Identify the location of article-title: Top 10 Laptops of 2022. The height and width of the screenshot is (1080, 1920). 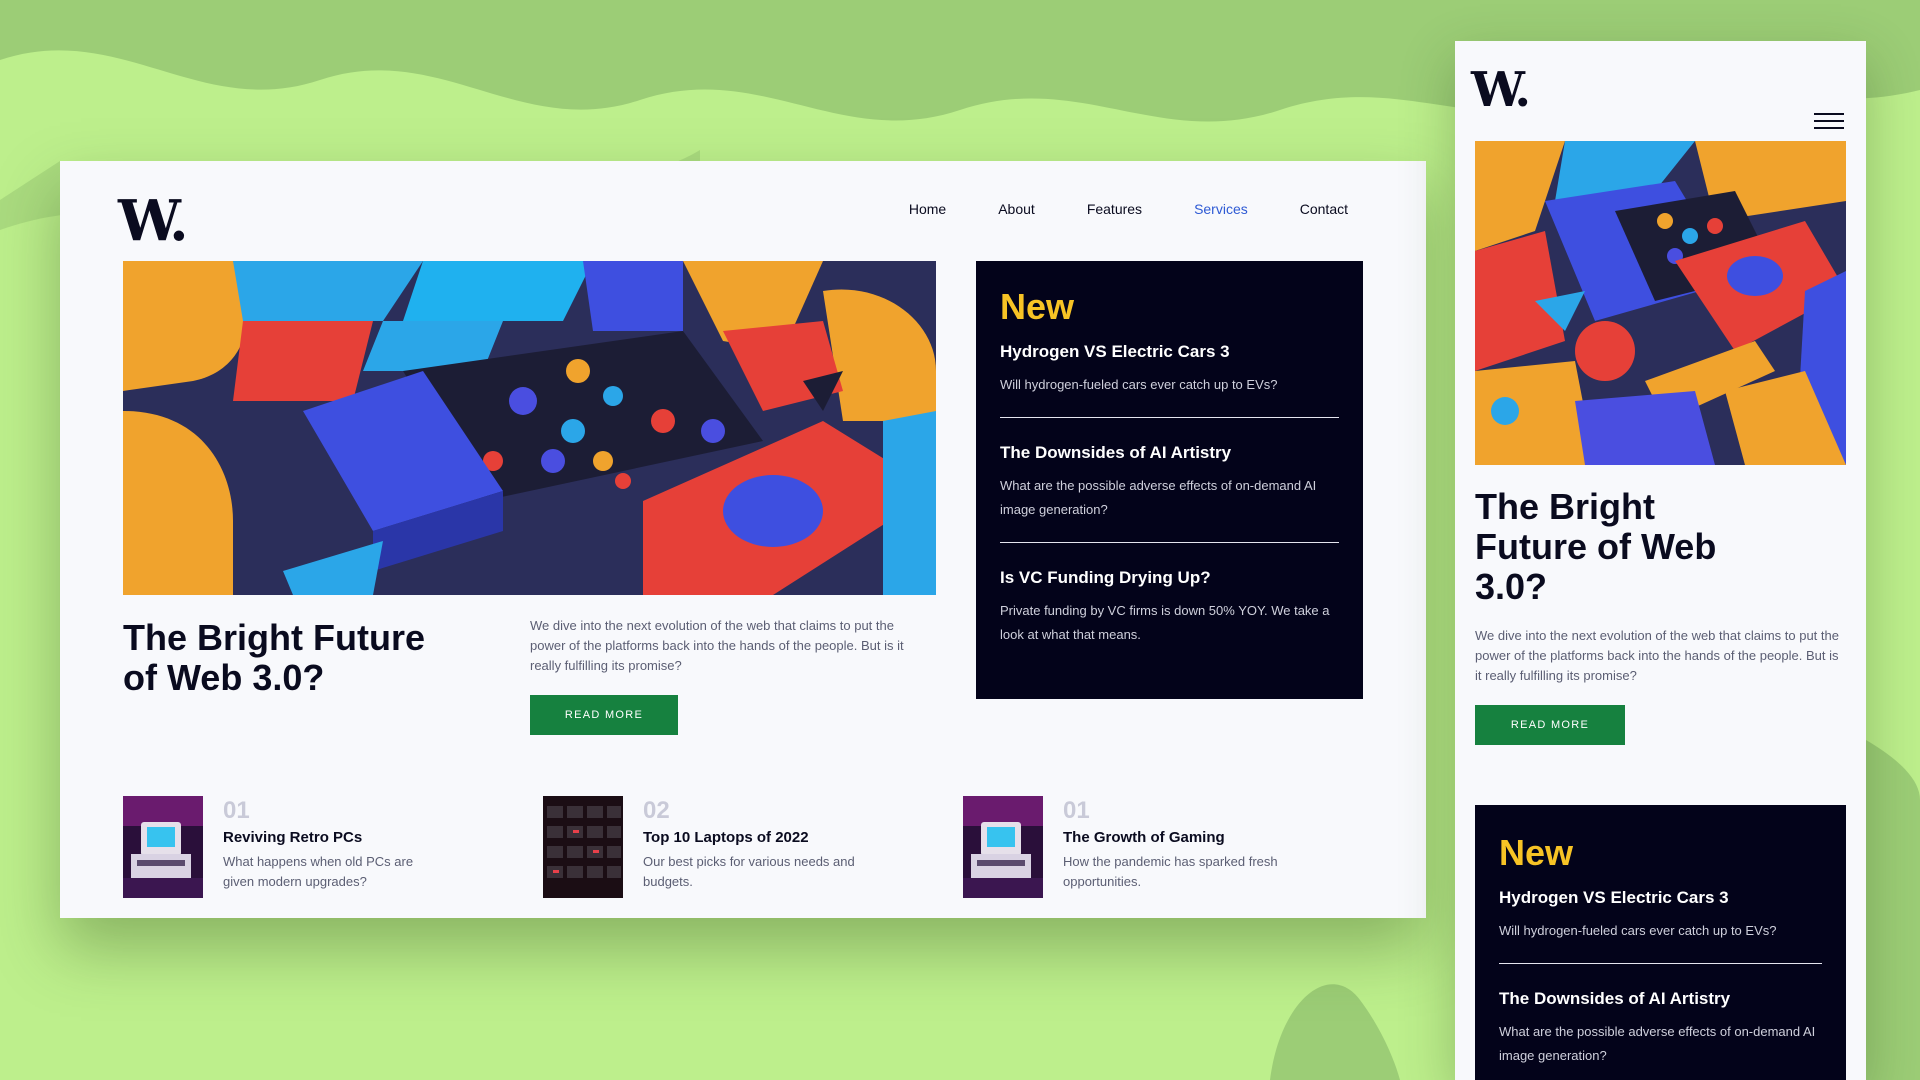
(753, 838).